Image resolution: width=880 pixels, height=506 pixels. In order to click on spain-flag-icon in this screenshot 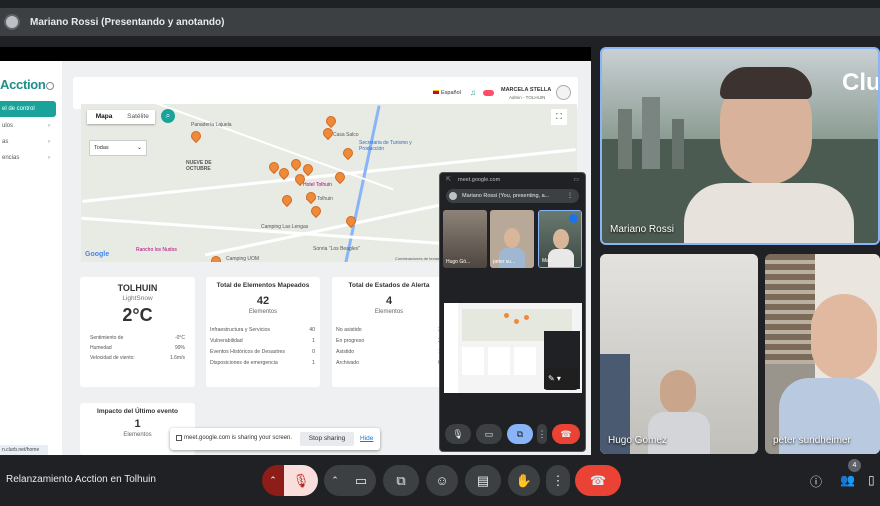, I will do `click(436, 92)`.